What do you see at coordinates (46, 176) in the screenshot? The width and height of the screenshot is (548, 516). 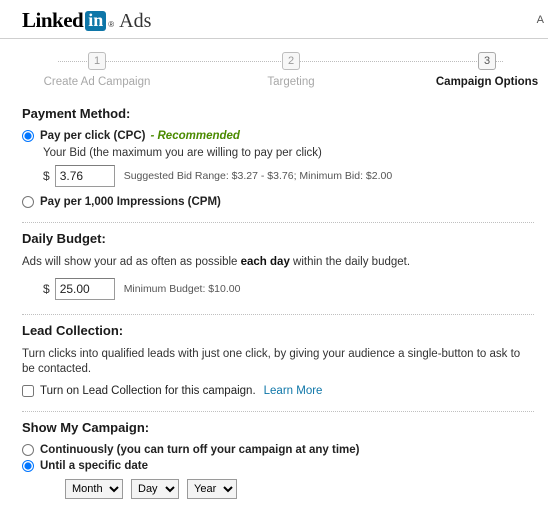 I see `bid-dollar-sign: $` at bounding box center [46, 176].